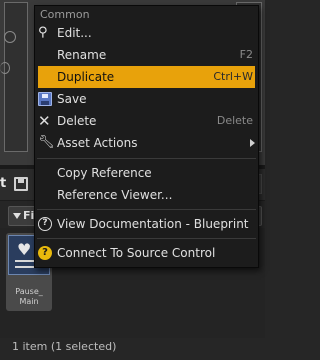 The height and width of the screenshot is (360, 320). Describe the element at coordinates (146, 77) in the screenshot. I see `menu-item-duplicate: Duplicate Ctrl+W` at that location.